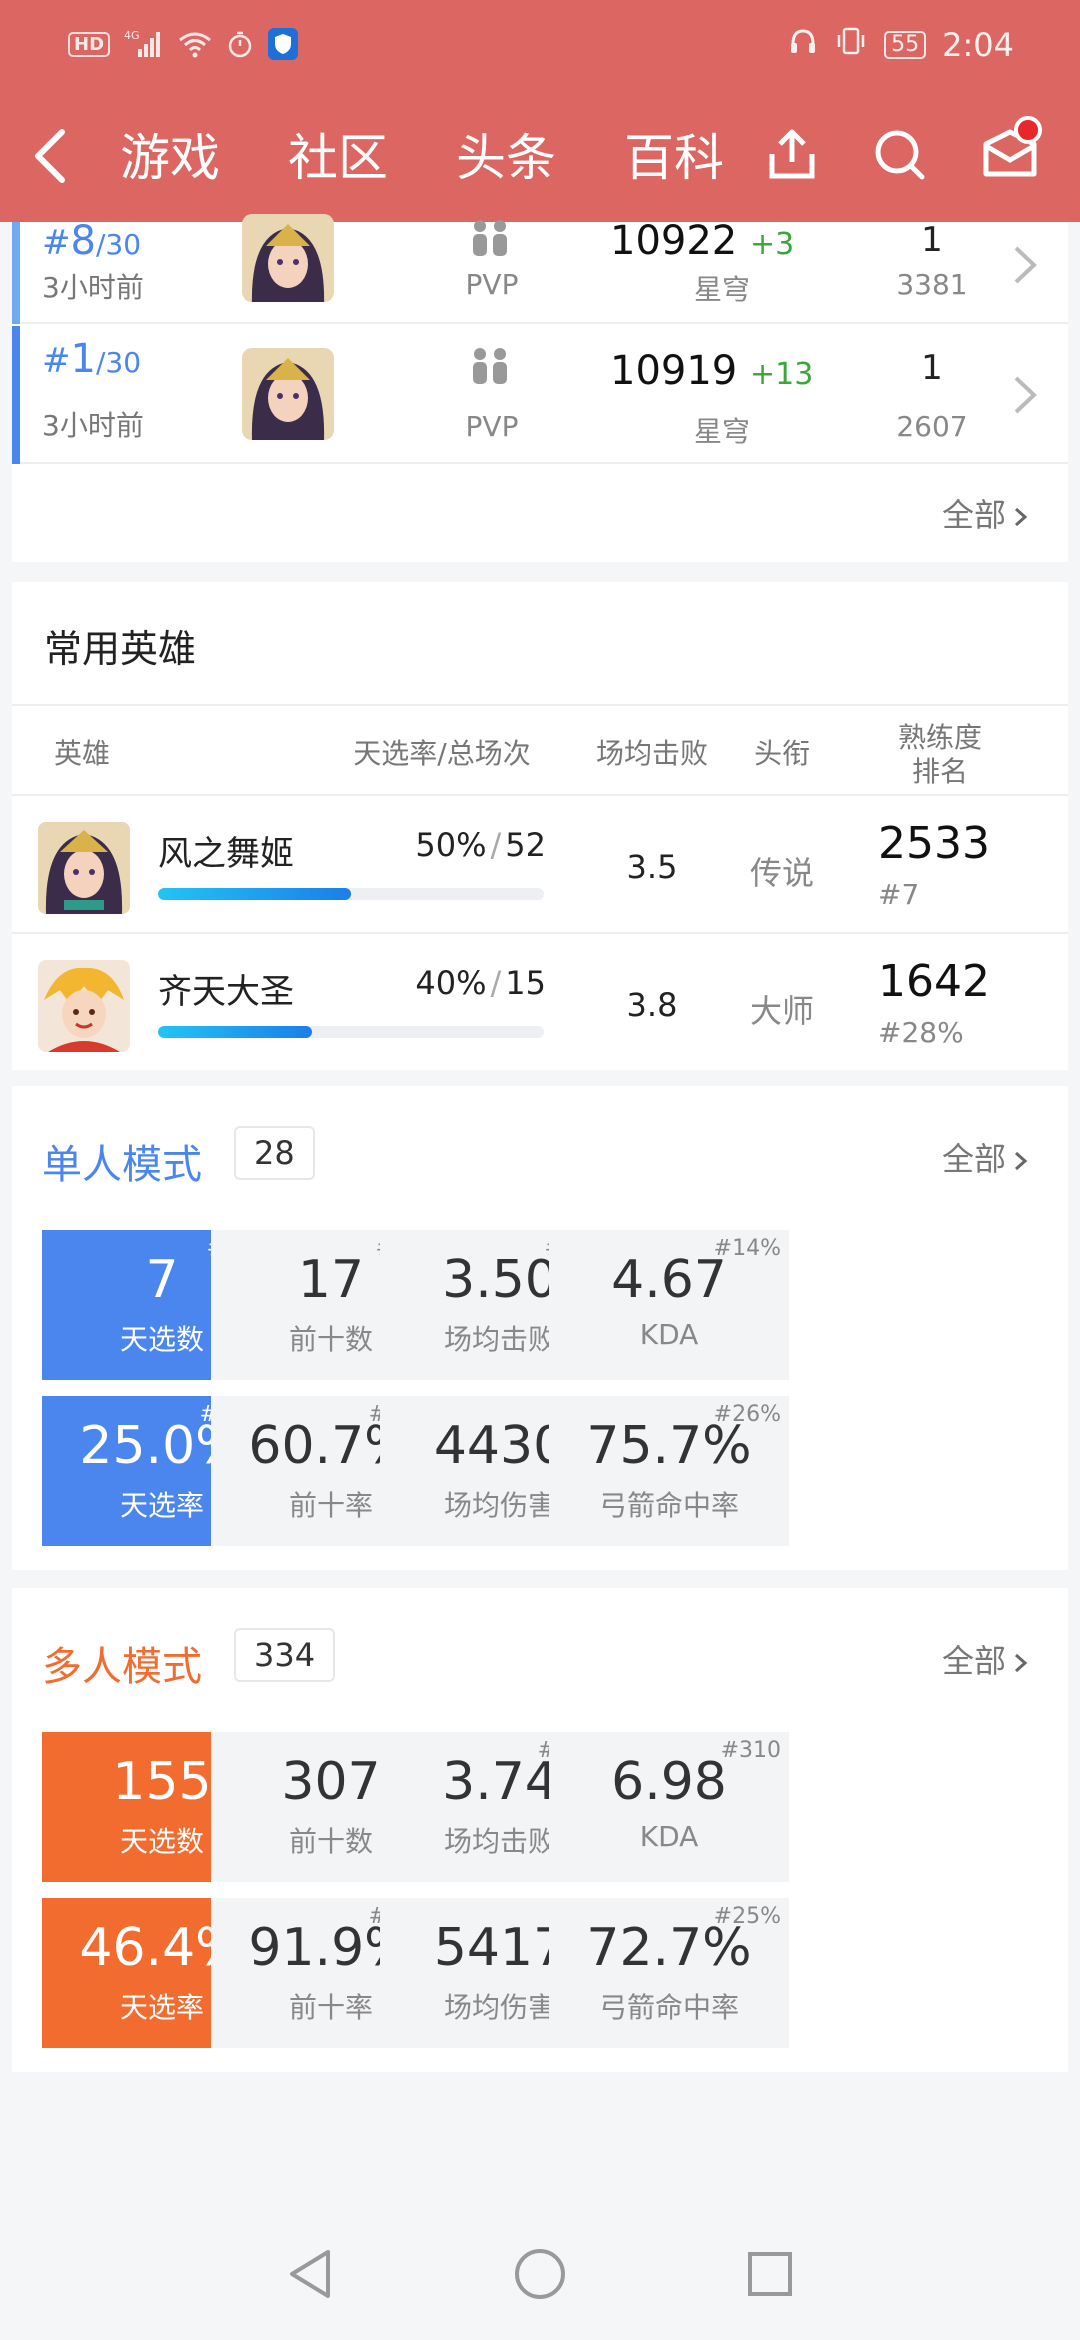 The image size is (1080, 2340). I want to click on stat-value: 72.7%, so click(669, 1948).